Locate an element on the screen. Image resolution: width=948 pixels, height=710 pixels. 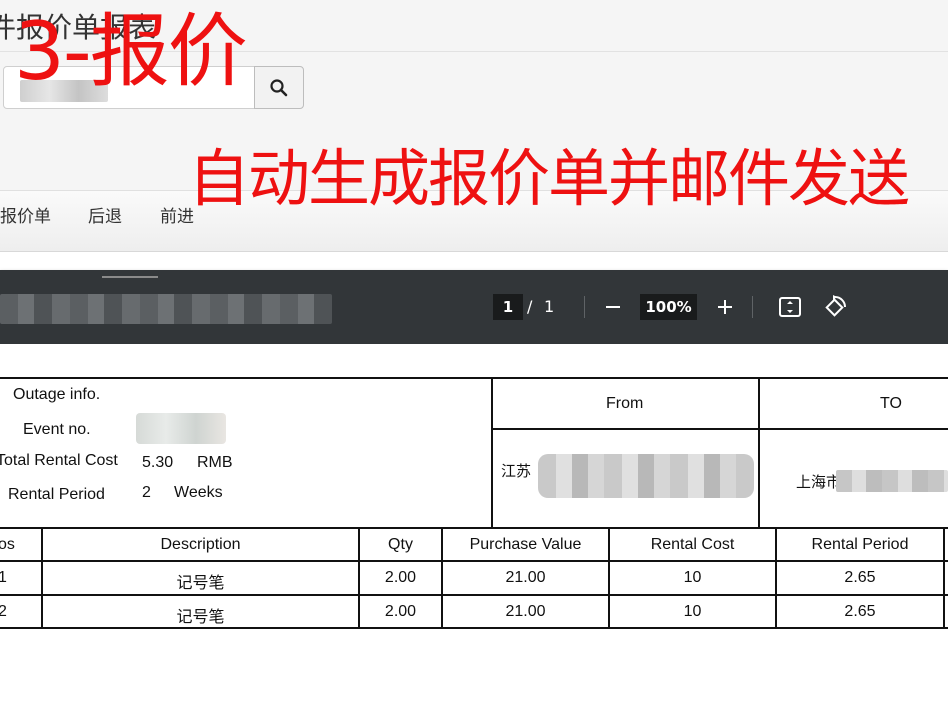
fit-page-icon is located at coordinates (790, 307).